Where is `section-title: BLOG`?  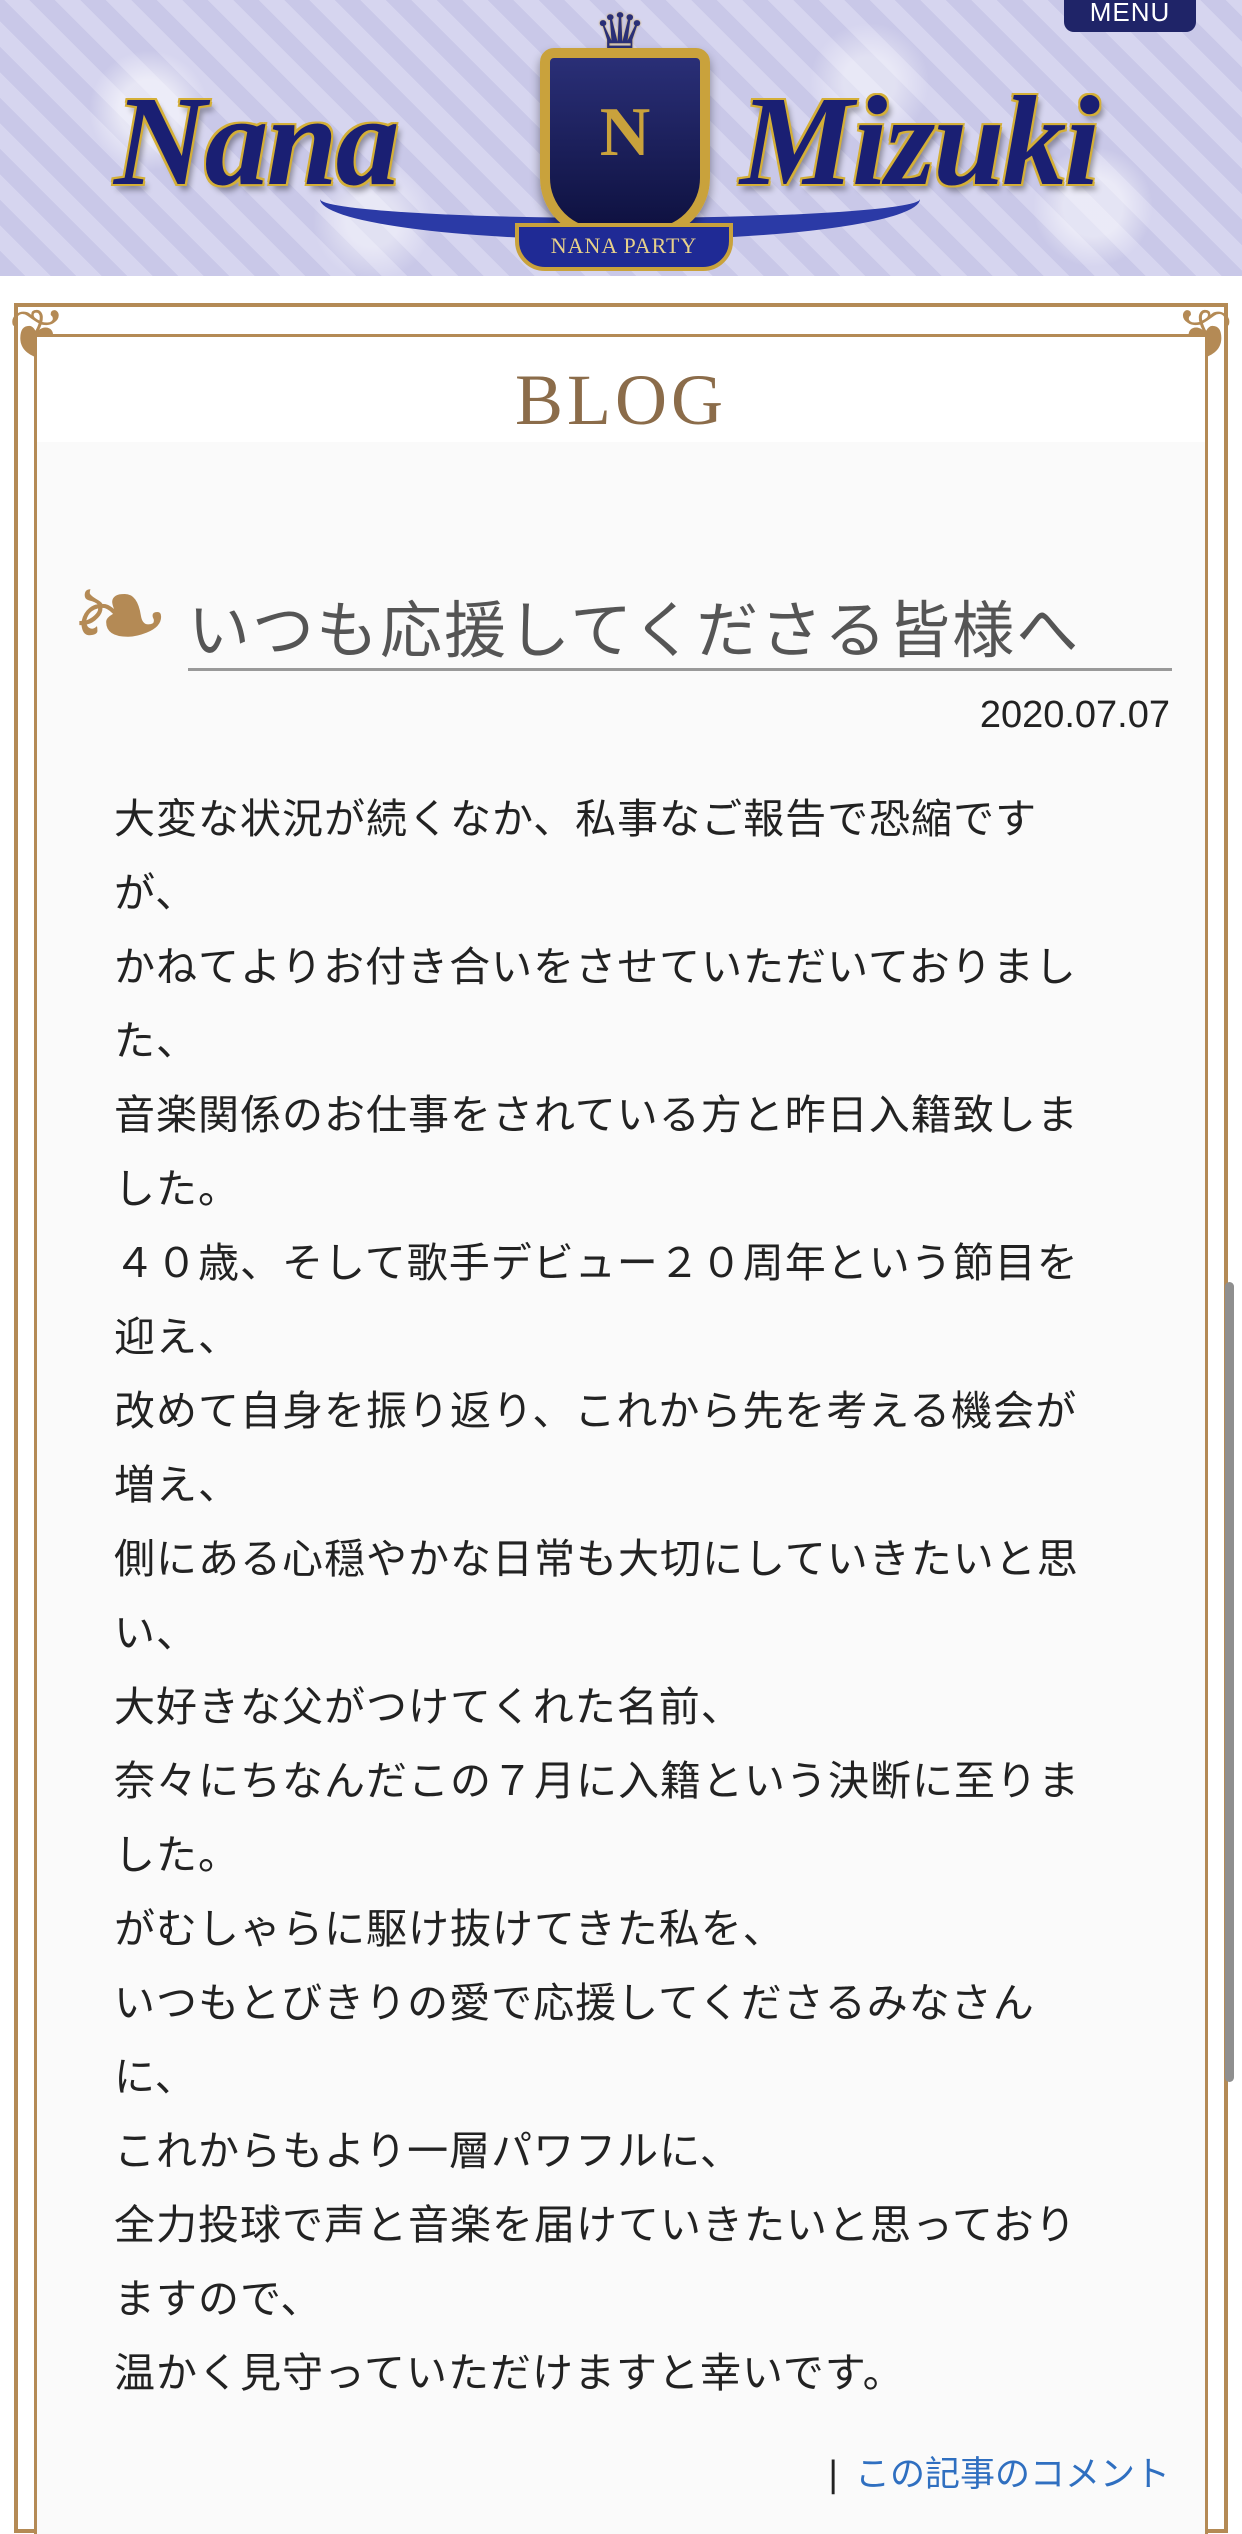 section-title: BLOG is located at coordinates (621, 400).